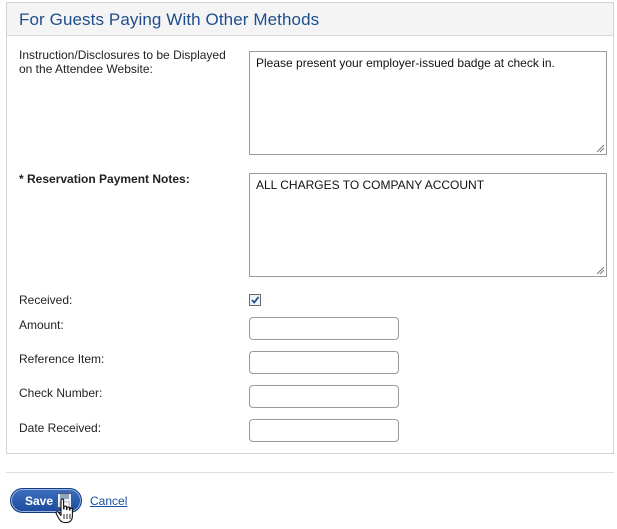 This screenshot has width=617, height=529. What do you see at coordinates (108, 501) in the screenshot?
I see `cancel-link: Cancel` at bounding box center [108, 501].